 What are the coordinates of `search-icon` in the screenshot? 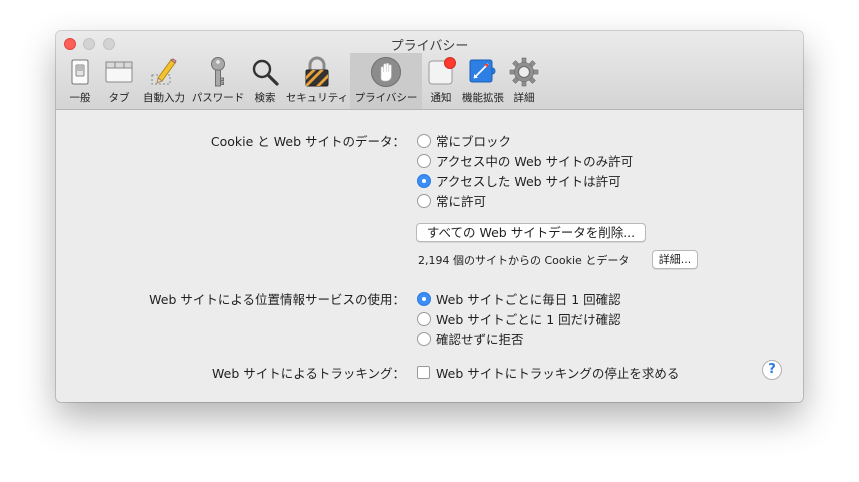 It's located at (265, 72).